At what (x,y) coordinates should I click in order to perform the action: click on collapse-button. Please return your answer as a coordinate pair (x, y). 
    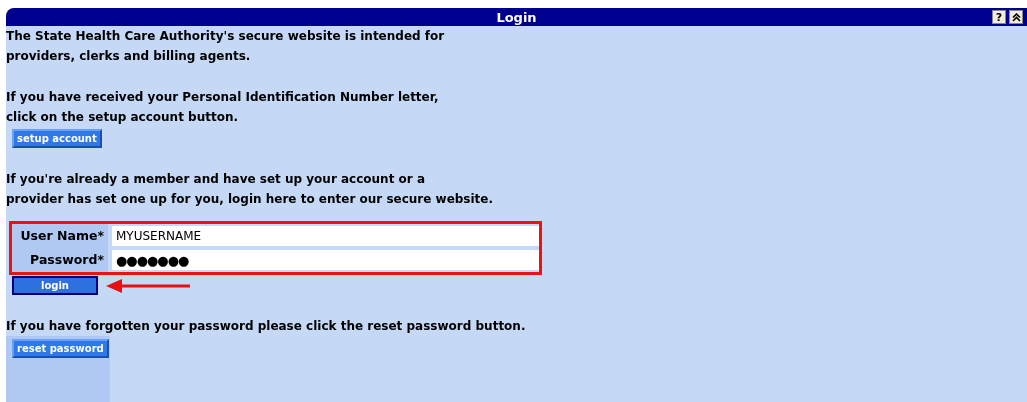
    Looking at the image, I should click on (1016, 17).